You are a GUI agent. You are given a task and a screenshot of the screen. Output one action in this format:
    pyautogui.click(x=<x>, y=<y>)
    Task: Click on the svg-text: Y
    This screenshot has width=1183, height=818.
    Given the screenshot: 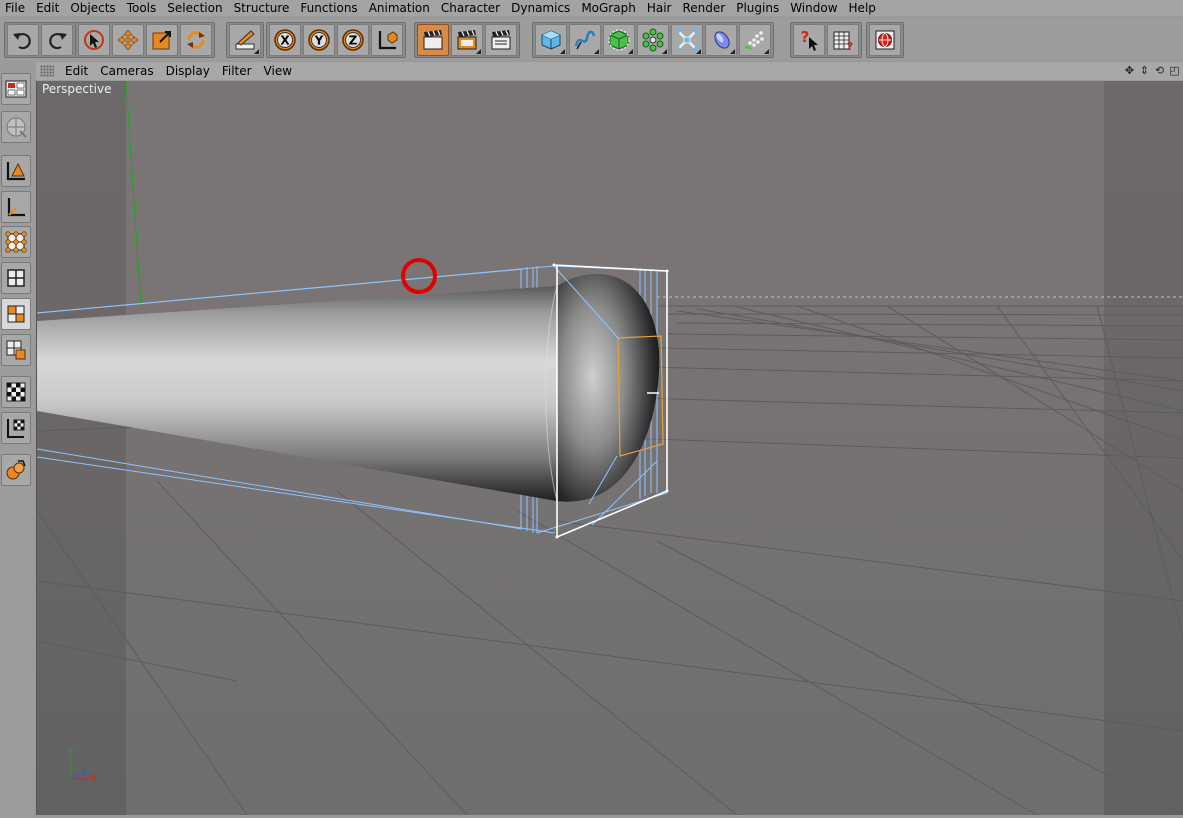 What is the action you would take?
    pyautogui.click(x=319, y=41)
    